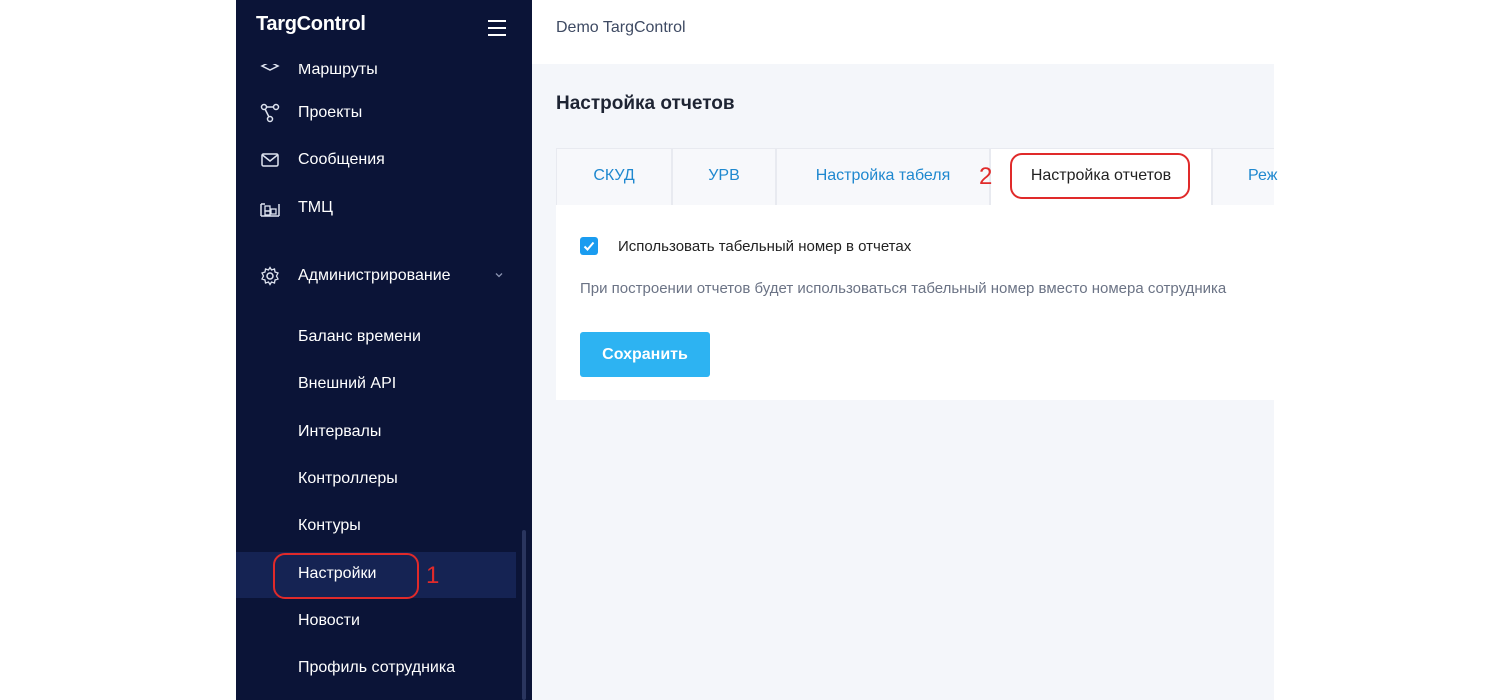 This screenshot has width=1500, height=700. Describe the element at coordinates (347, 383) in the screenshot. I see `sidebar-subitem-label: Внешний API` at that location.